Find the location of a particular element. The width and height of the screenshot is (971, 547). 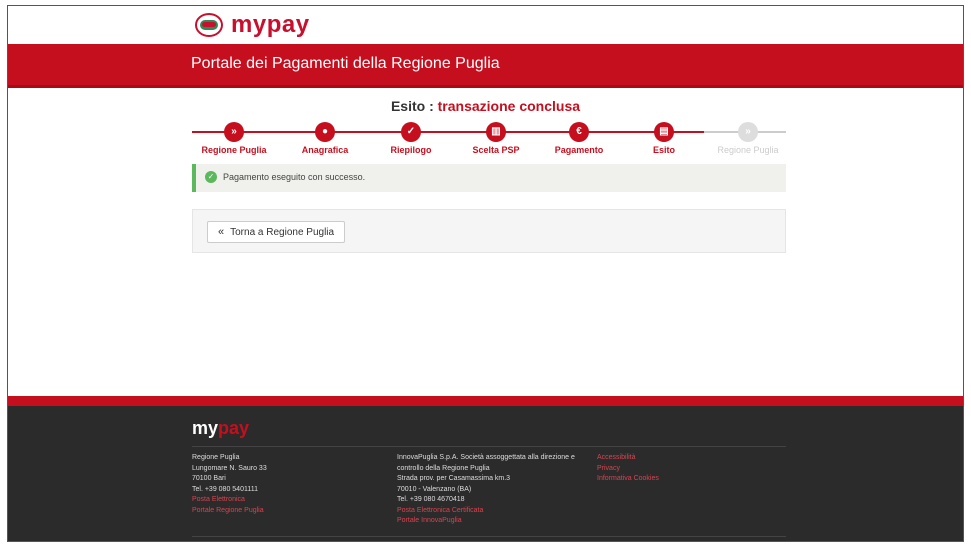

bank-icon: ▥ is located at coordinates (496, 132).